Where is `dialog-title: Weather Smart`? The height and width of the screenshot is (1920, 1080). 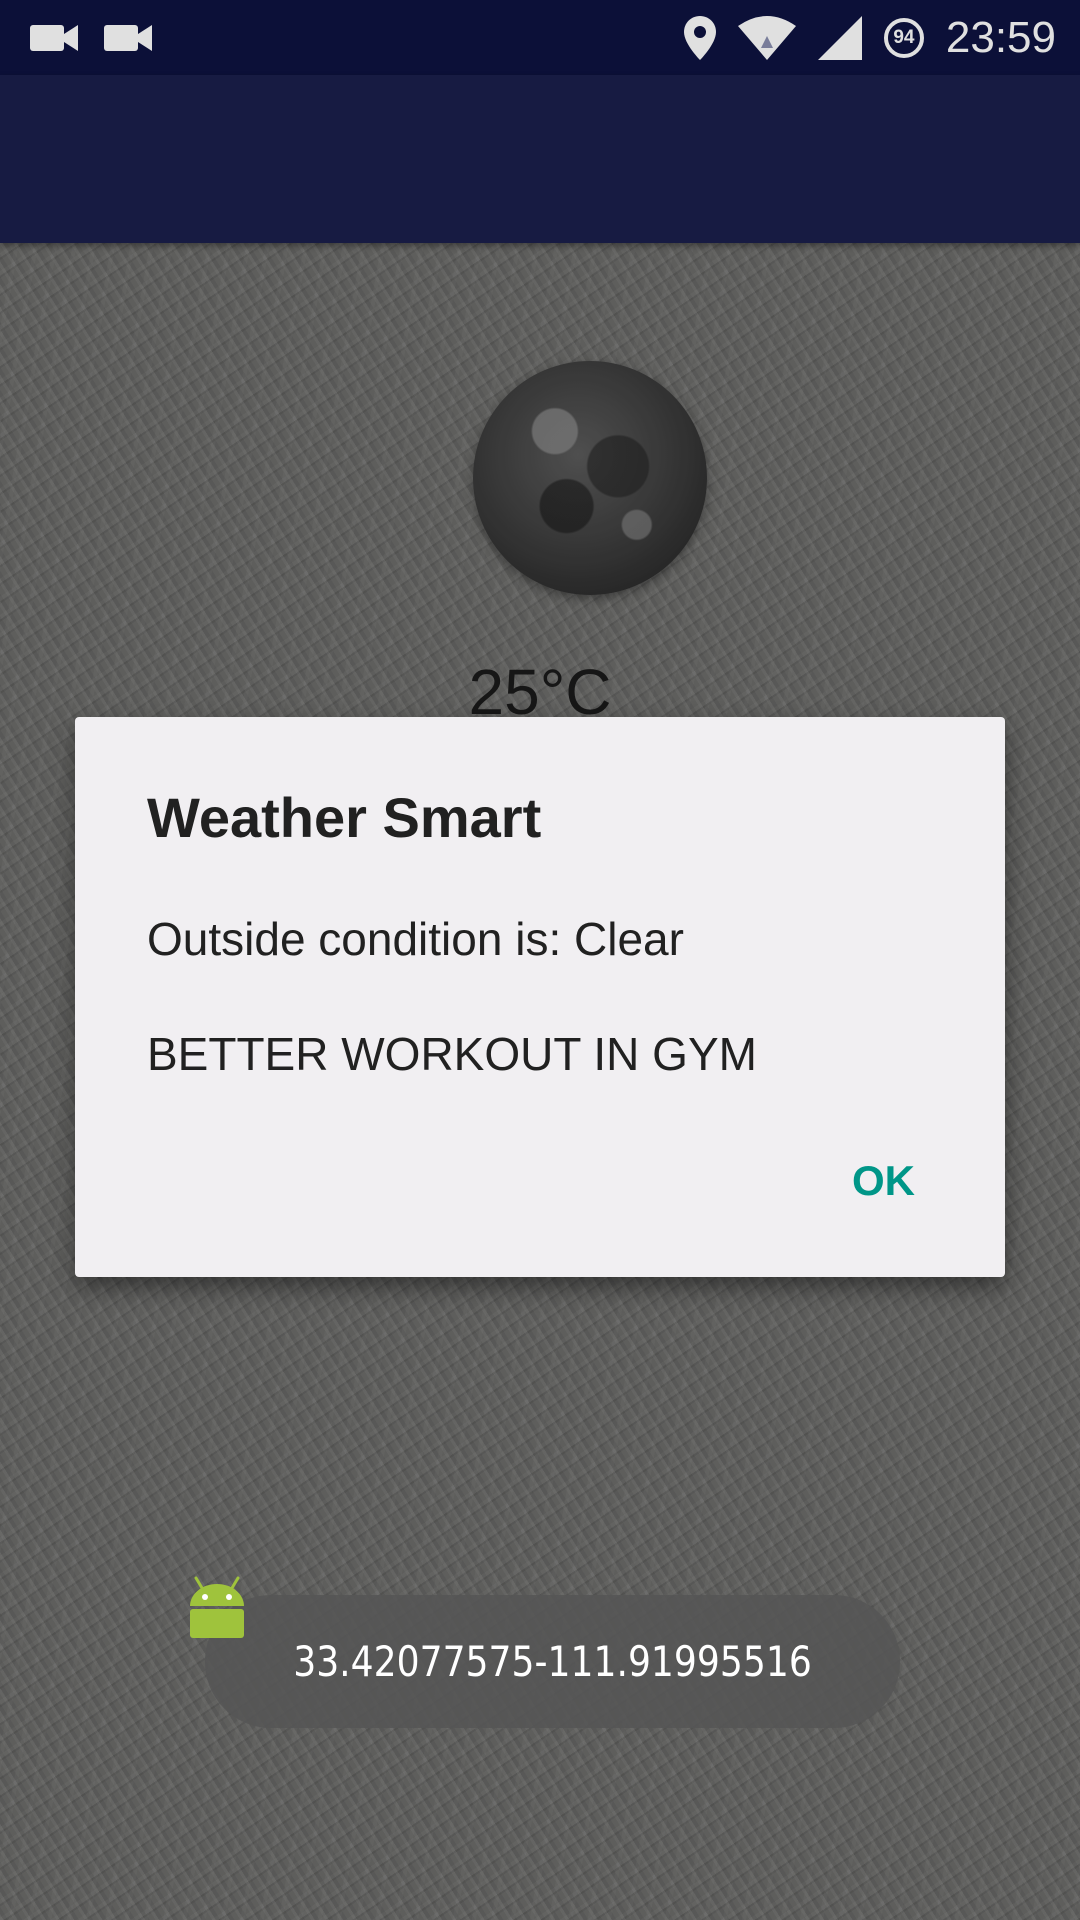 dialog-title: Weather Smart is located at coordinates (344, 817).